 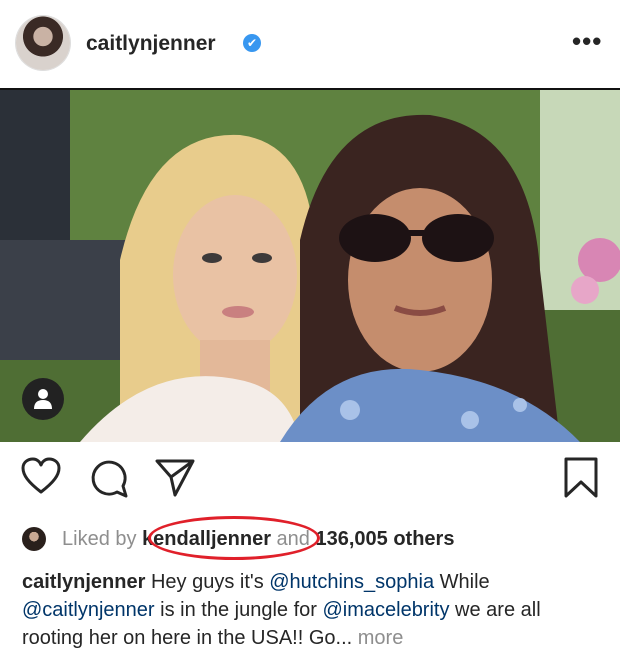 What do you see at coordinates (589, 41) in the screenshot?
I see `more-options-button: •••` at bounding box center [589, 41].